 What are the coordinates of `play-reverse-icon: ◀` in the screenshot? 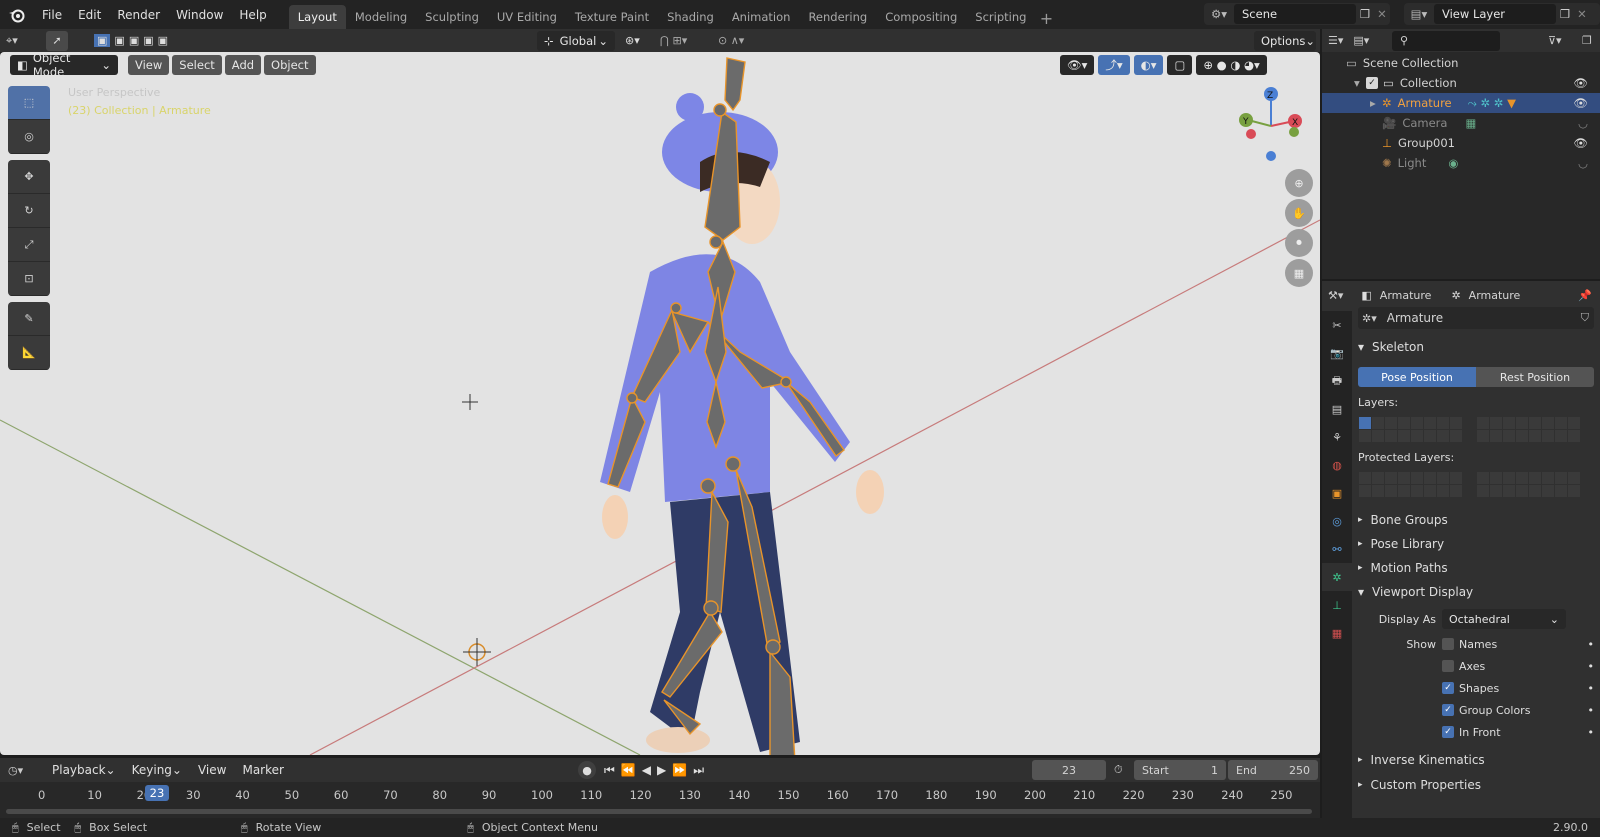 It's located at (646, 770).